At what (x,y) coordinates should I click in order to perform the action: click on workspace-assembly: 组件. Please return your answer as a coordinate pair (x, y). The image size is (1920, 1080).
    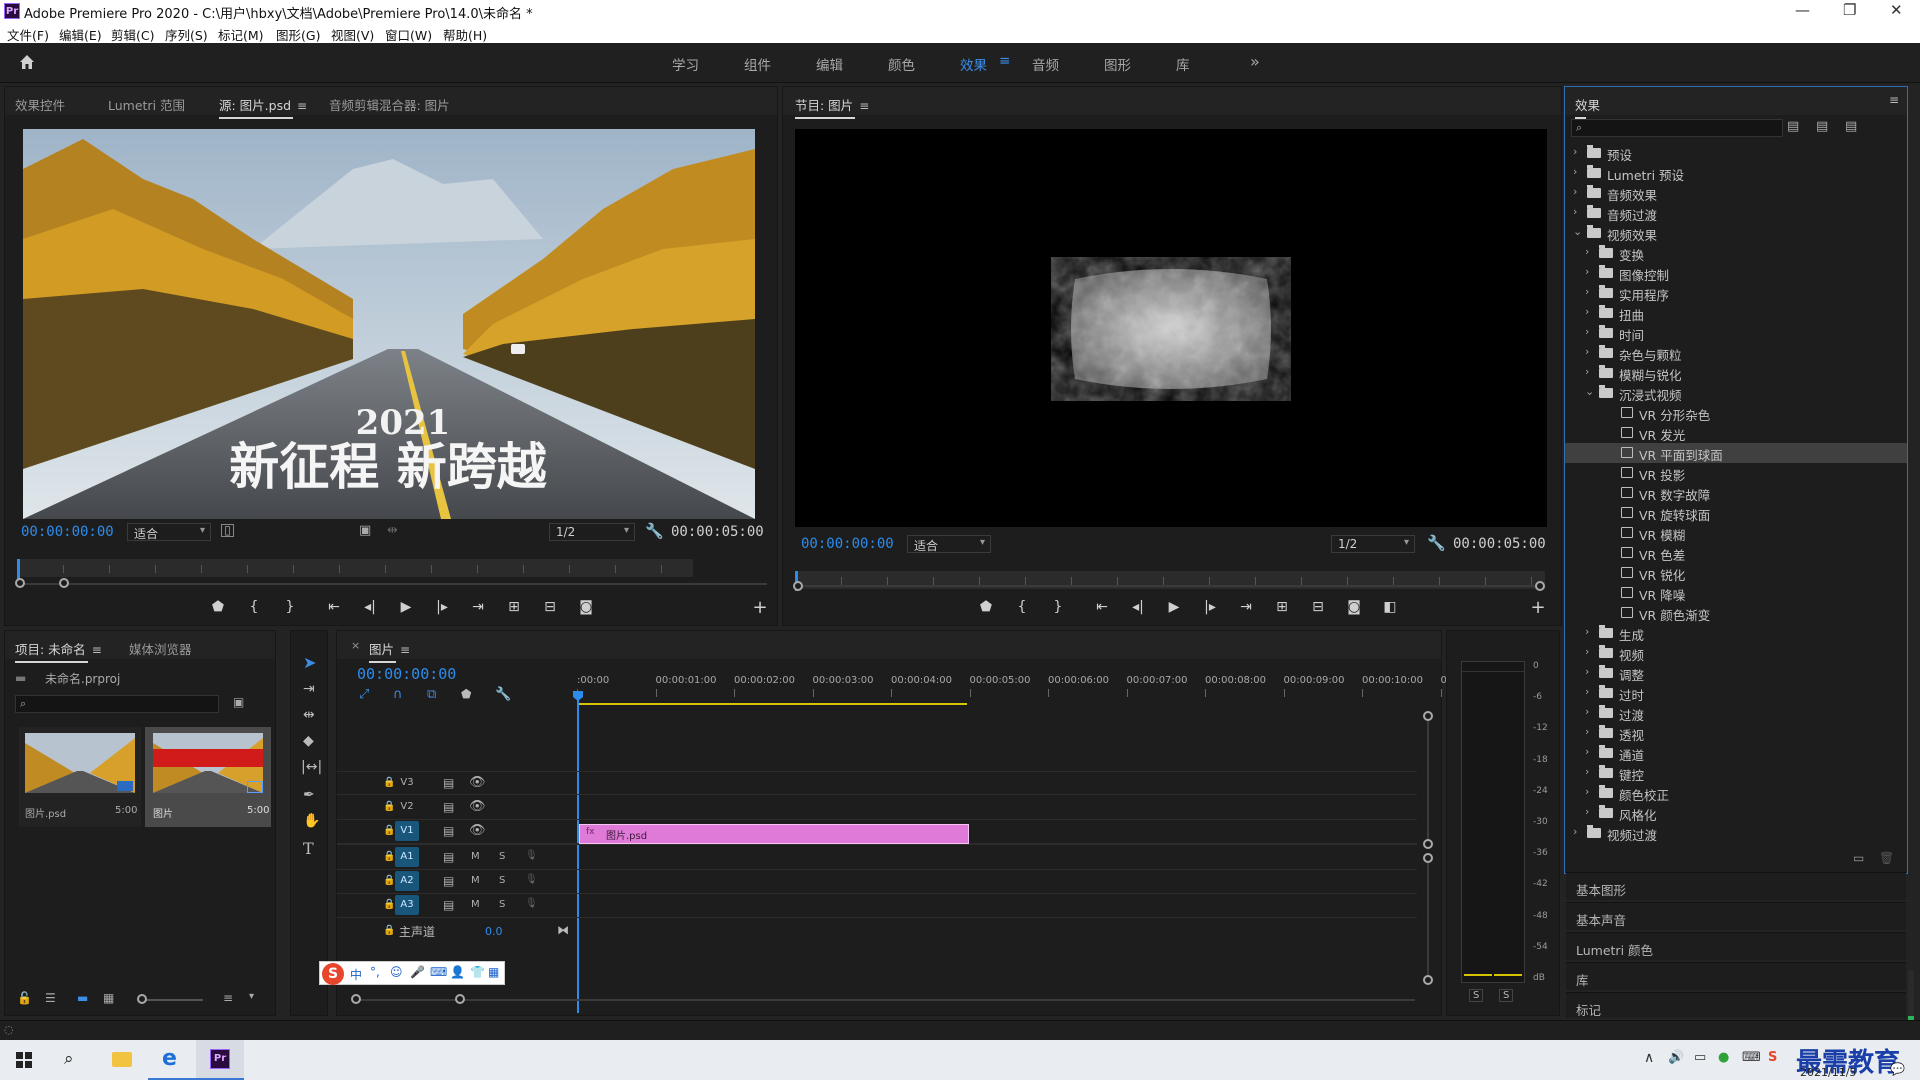
    Looking at the image, I should click on (757, 64).